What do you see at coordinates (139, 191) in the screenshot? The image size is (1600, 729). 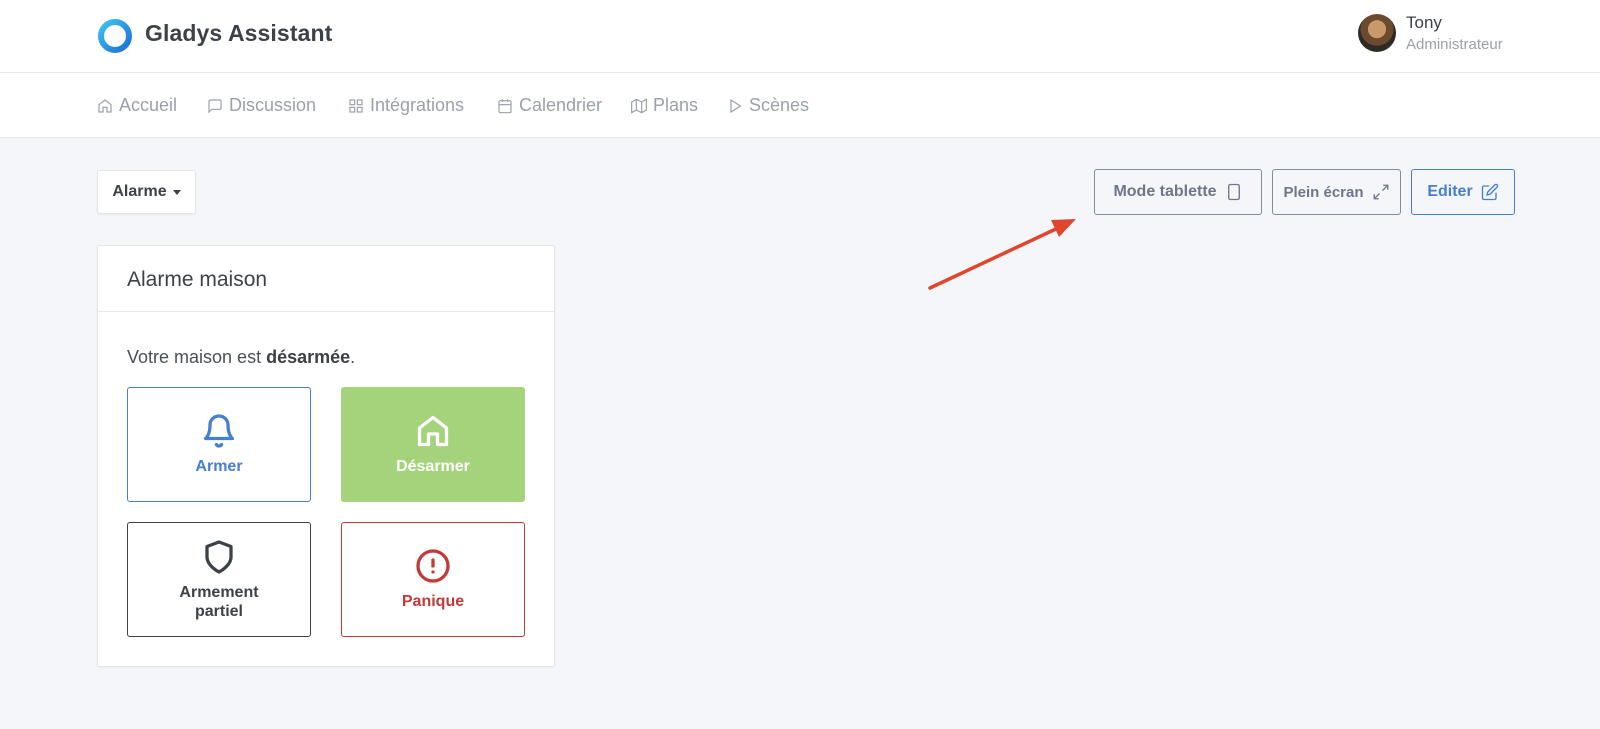 I see `dashboard-select-label: Alarme` at bounding box center [139, 191].